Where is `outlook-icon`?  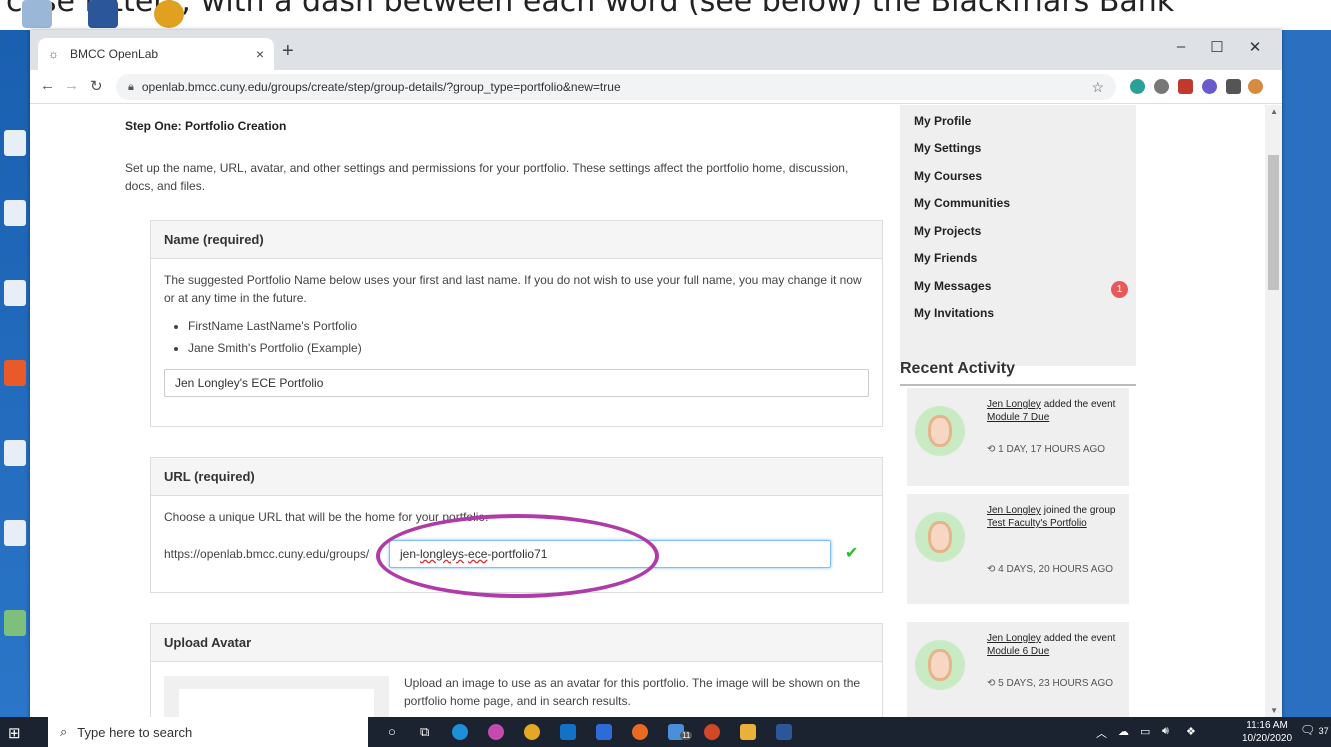
outlook-icon is located at coordinates (568, 732).